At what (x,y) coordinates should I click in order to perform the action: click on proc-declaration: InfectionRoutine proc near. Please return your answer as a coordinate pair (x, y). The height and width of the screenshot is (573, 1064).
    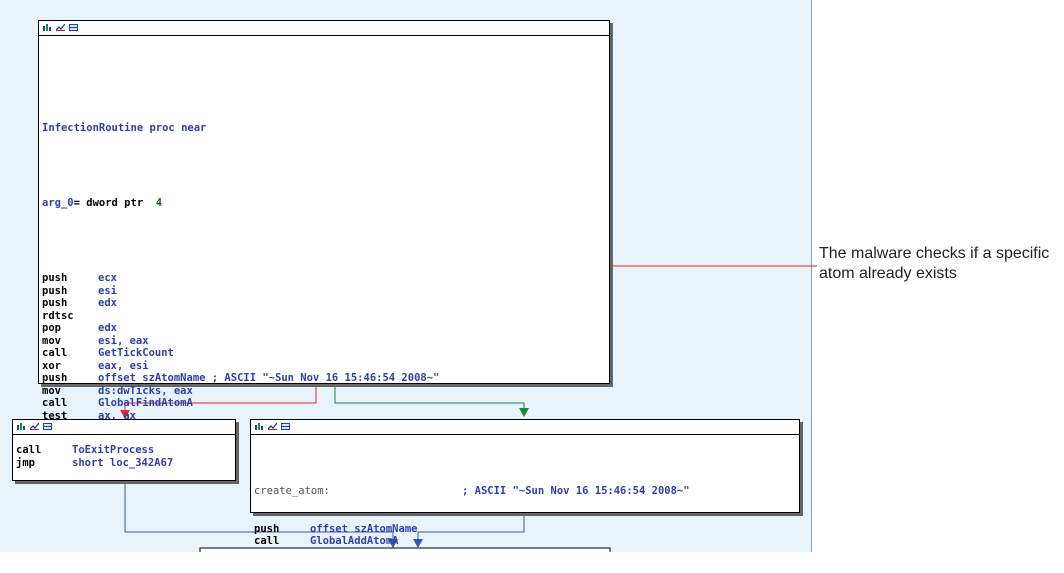
    Looking at the image, I should click on (124, 128).